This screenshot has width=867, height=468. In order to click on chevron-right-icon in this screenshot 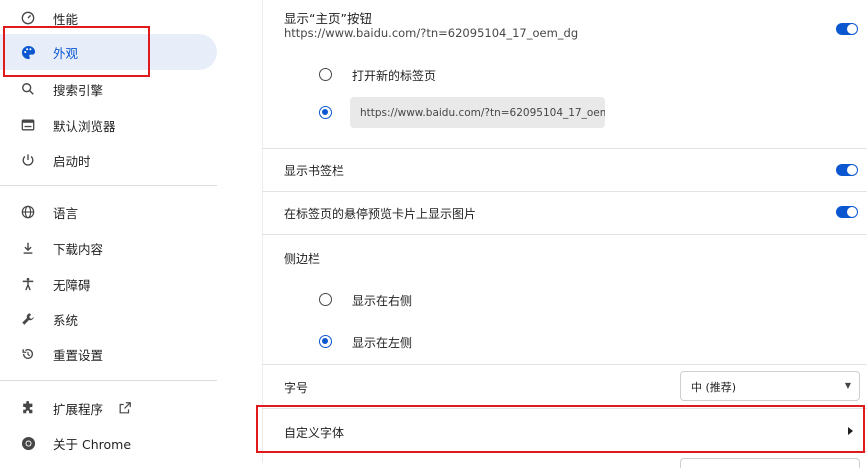, I will do `click(850, 431)`.